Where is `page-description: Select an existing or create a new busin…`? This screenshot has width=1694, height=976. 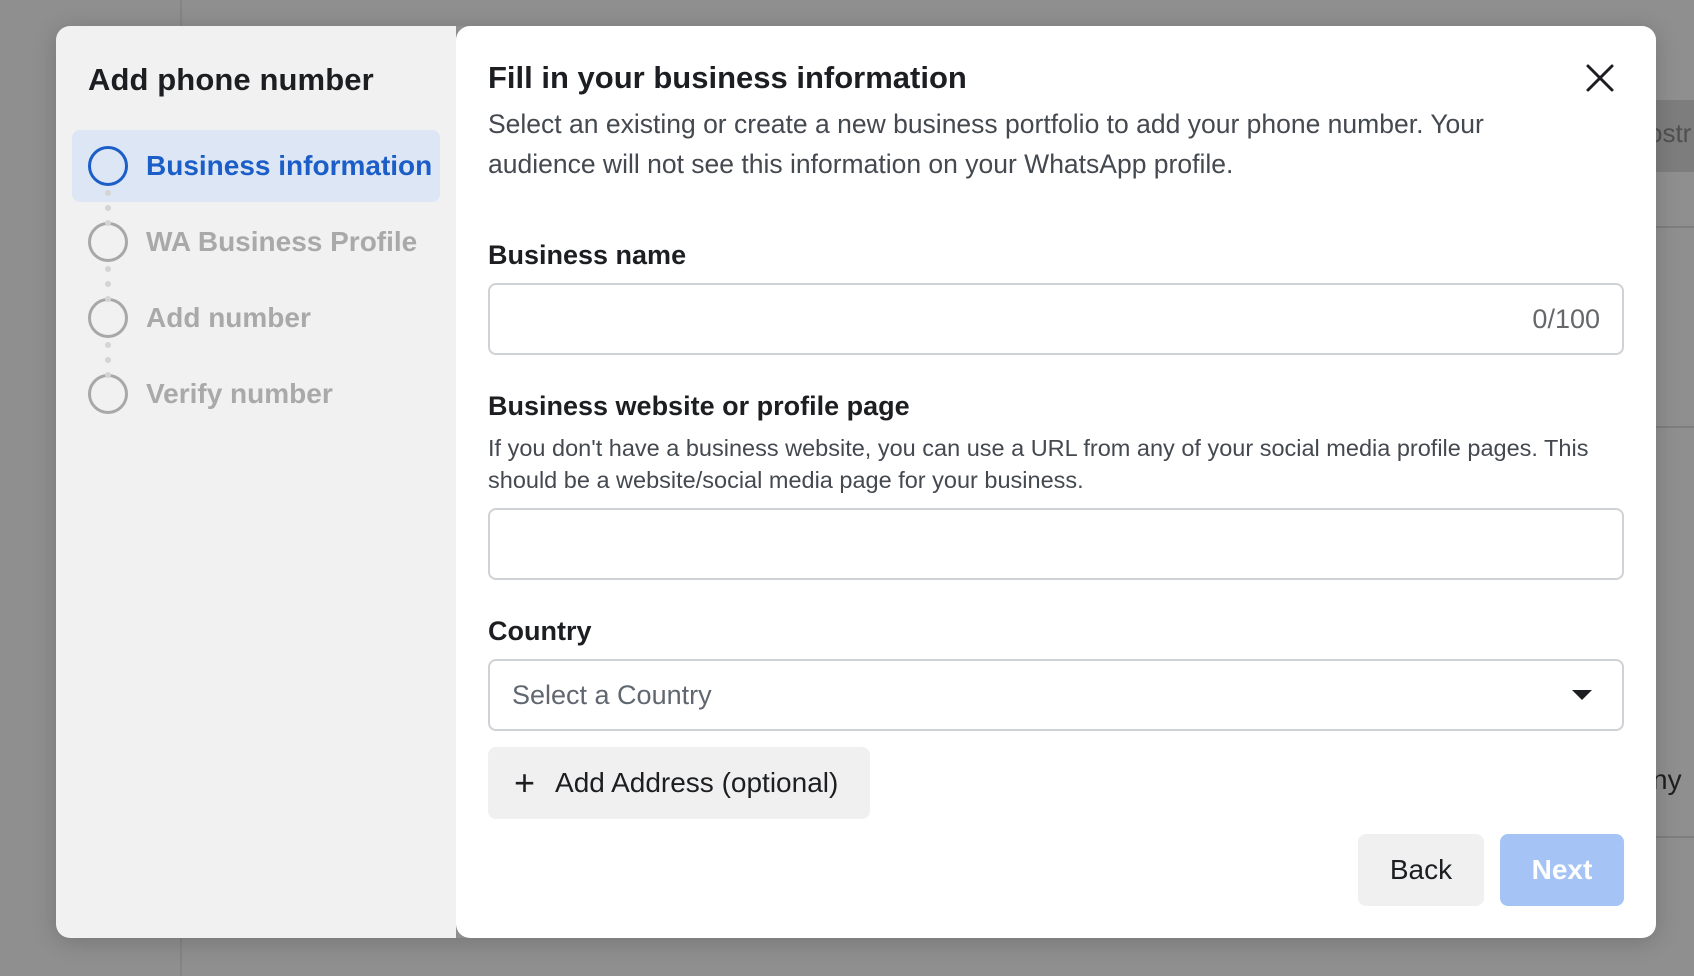 page-description: Select an existing or create a new busin… is located at coordinates (986, 144).